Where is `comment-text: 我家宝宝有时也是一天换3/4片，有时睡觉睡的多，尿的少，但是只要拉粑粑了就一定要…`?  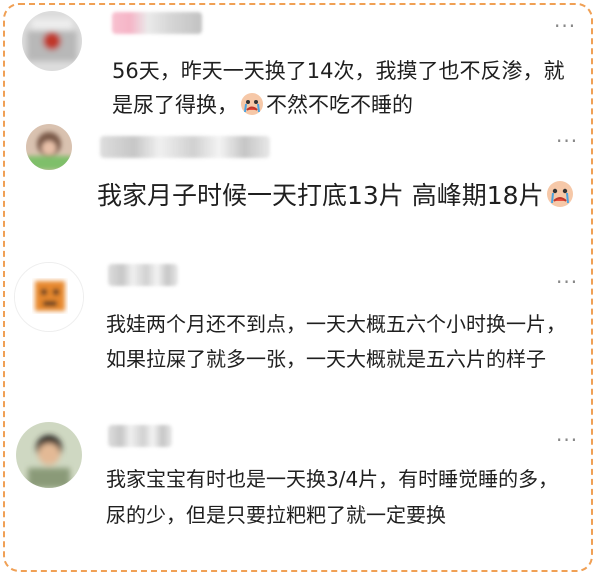
comment-text: 我家宝宝有时也是一天换3/4片，有时睡觉睡的多，尿的少，但是只要拉粑粑了就一定要… is located at coordinates (332, 497).